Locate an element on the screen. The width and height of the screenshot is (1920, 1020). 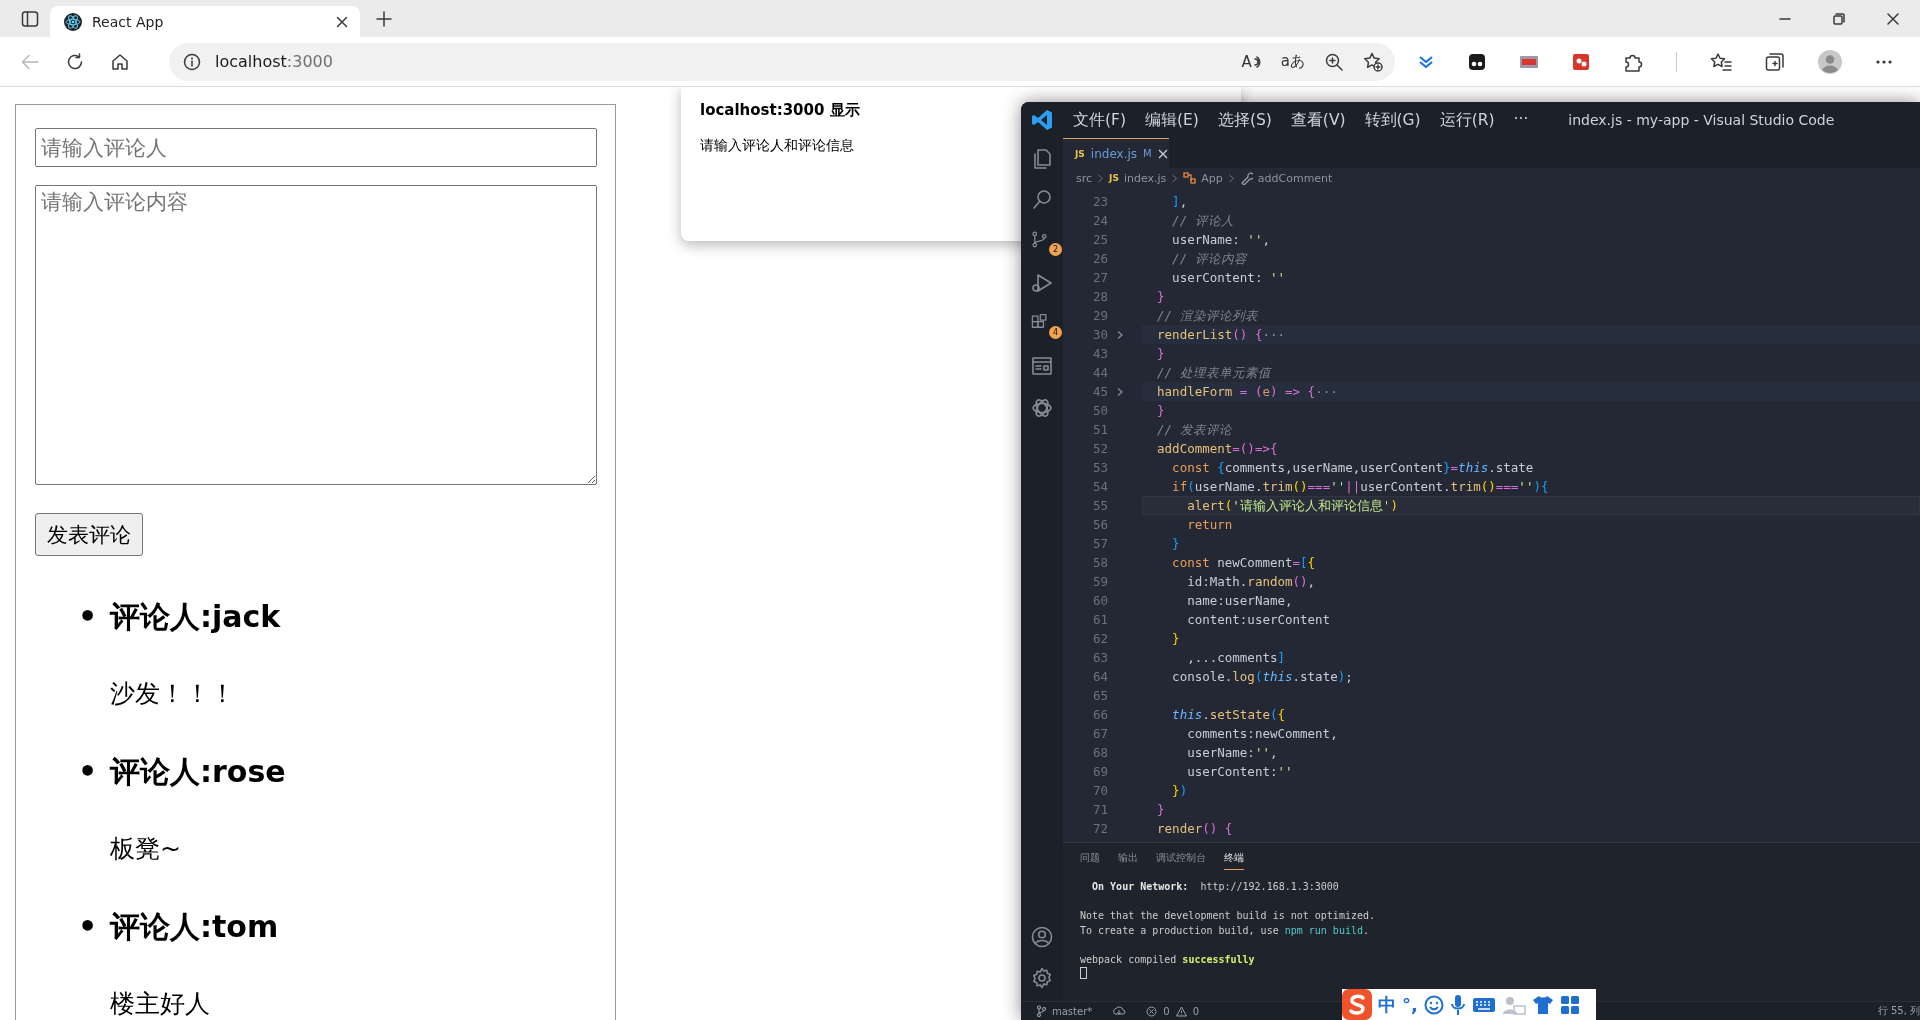
browser-tab: React App is located at coordinates (205, 21).